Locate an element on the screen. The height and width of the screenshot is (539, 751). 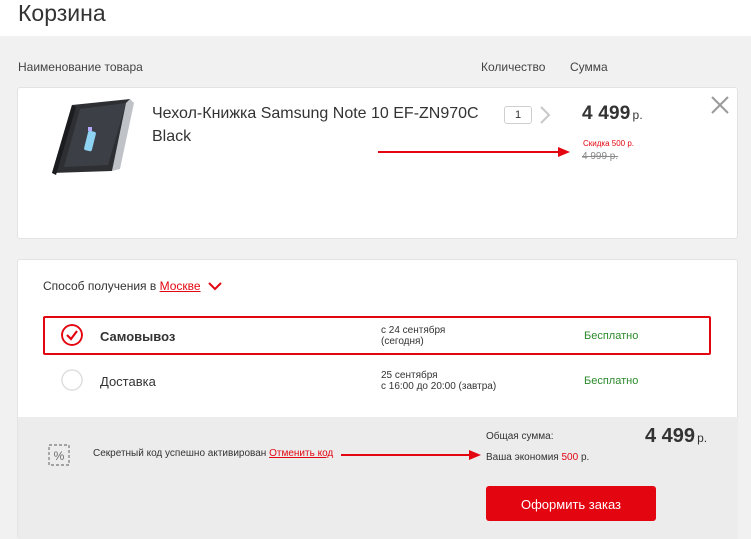
top-bar is located at coordinates (375, 18).